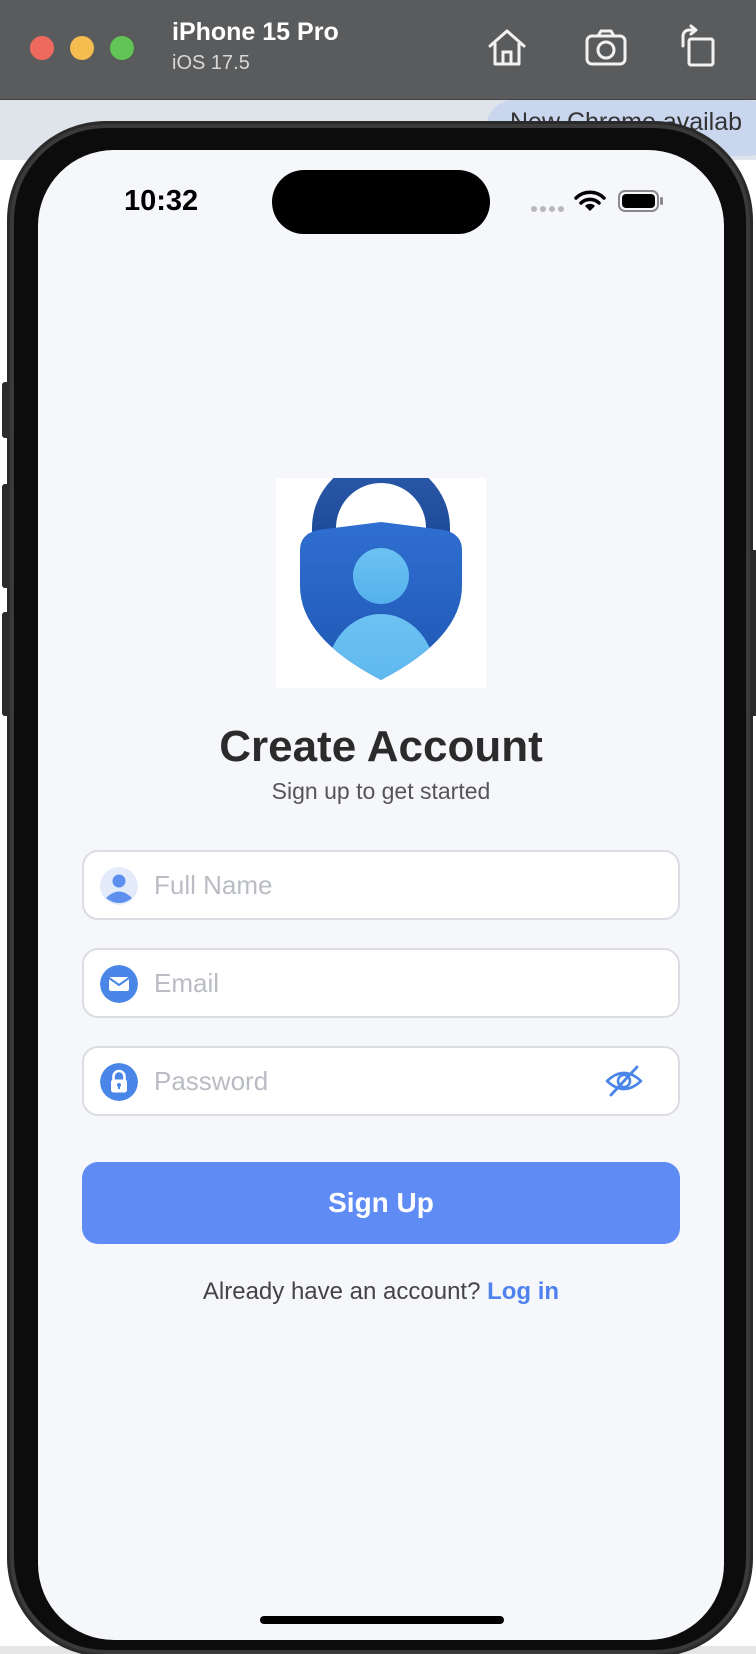 The image size is (756, 1654). I want to click on action-button, so click(6, 410).